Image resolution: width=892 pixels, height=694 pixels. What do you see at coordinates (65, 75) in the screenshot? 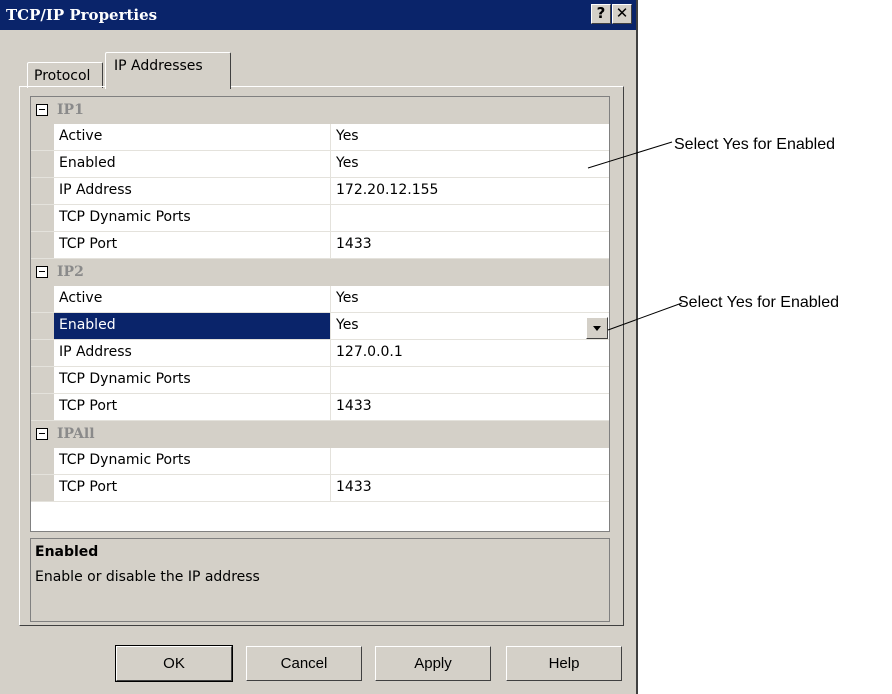
I see `tab-protocol: Protocol` at bounding box center [65, 75].